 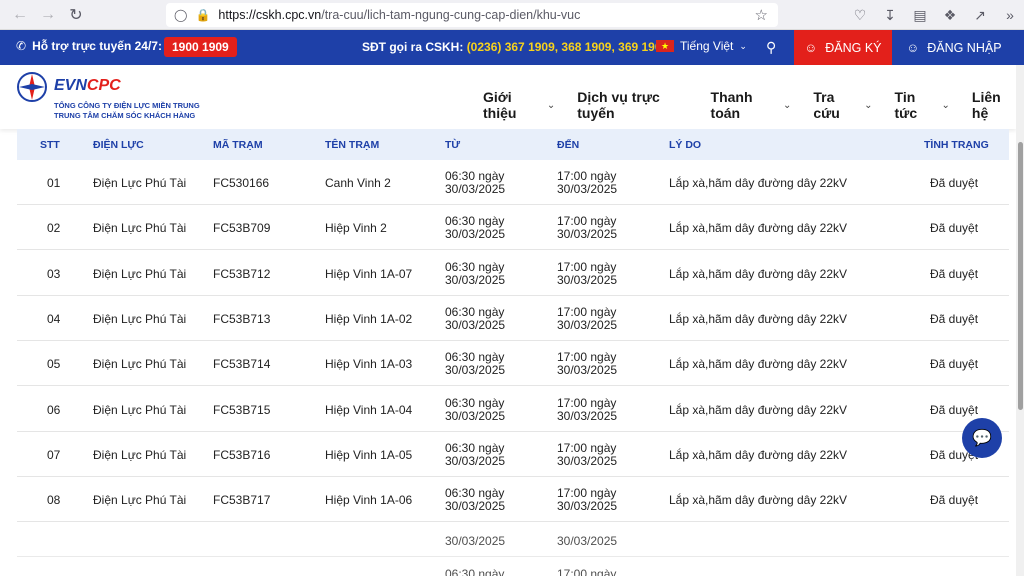 What do you see at coordinates (32, 87) in the screenshot?
I see `evn-logo-icon` at bounding box center [32, 87].